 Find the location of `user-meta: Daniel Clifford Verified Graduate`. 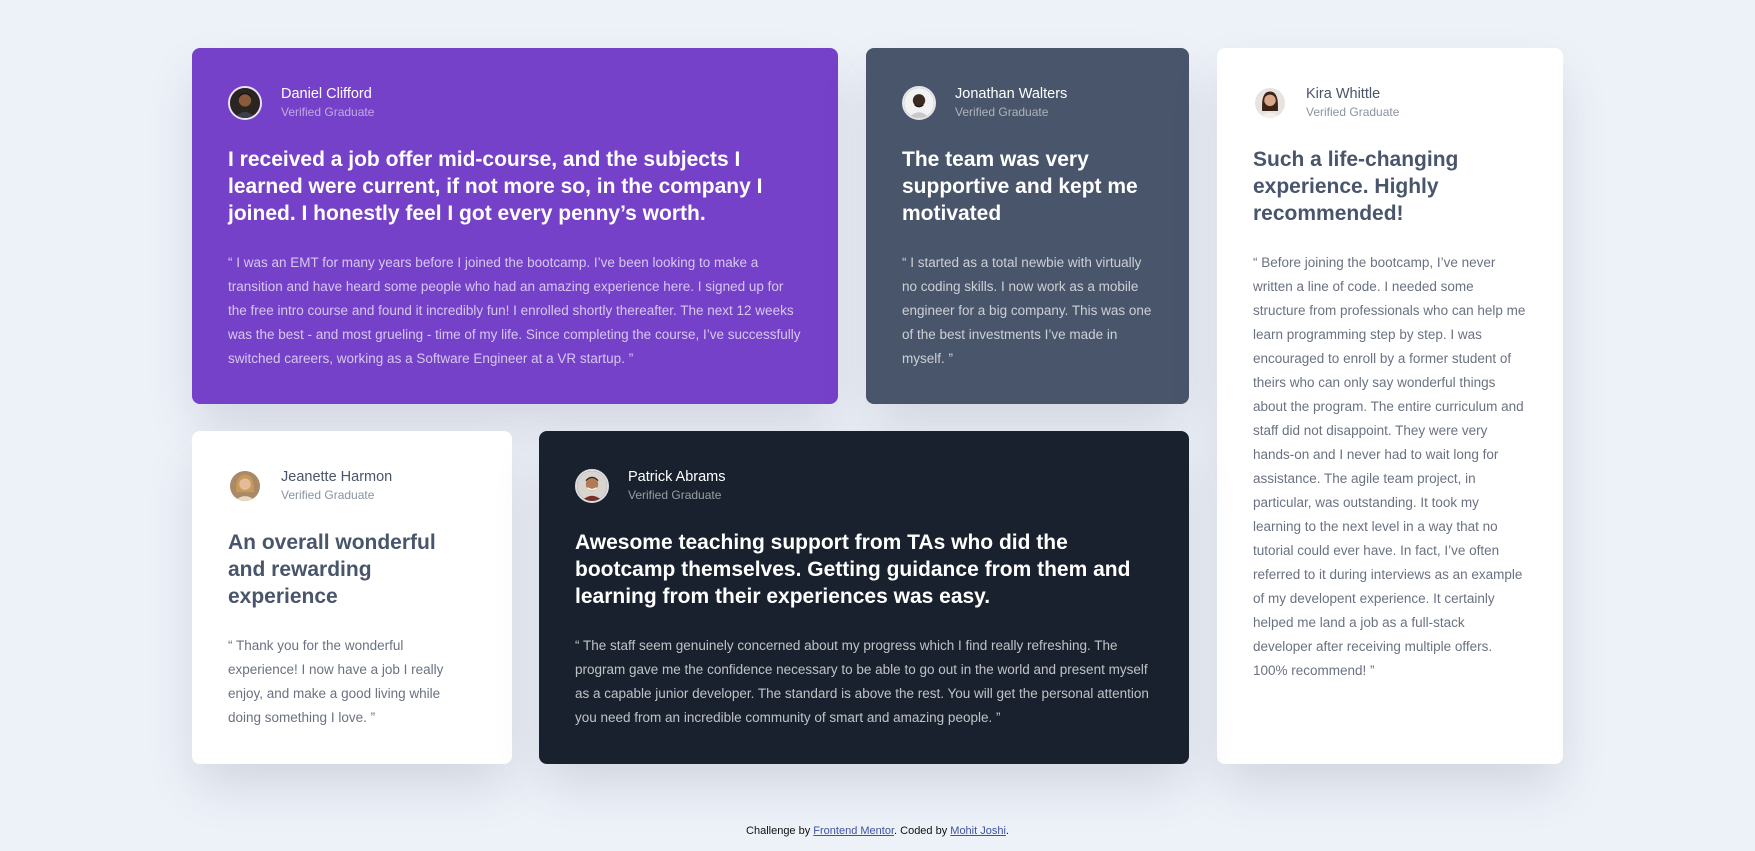

user-meta: Daniel Clifford Verified Graduate is located at coordinates (327, 103).